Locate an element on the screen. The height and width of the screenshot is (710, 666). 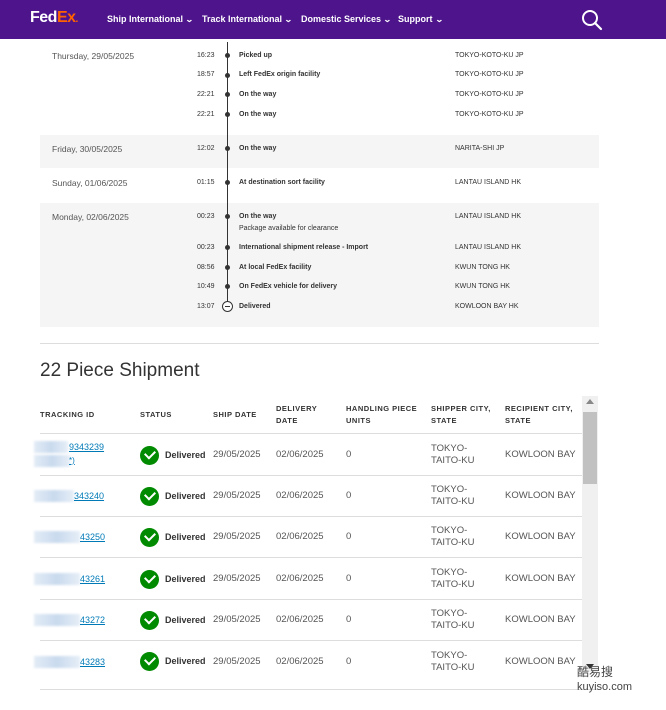
col-header-line: RECIPIENT CITY, is located at coordinates (539, 408).